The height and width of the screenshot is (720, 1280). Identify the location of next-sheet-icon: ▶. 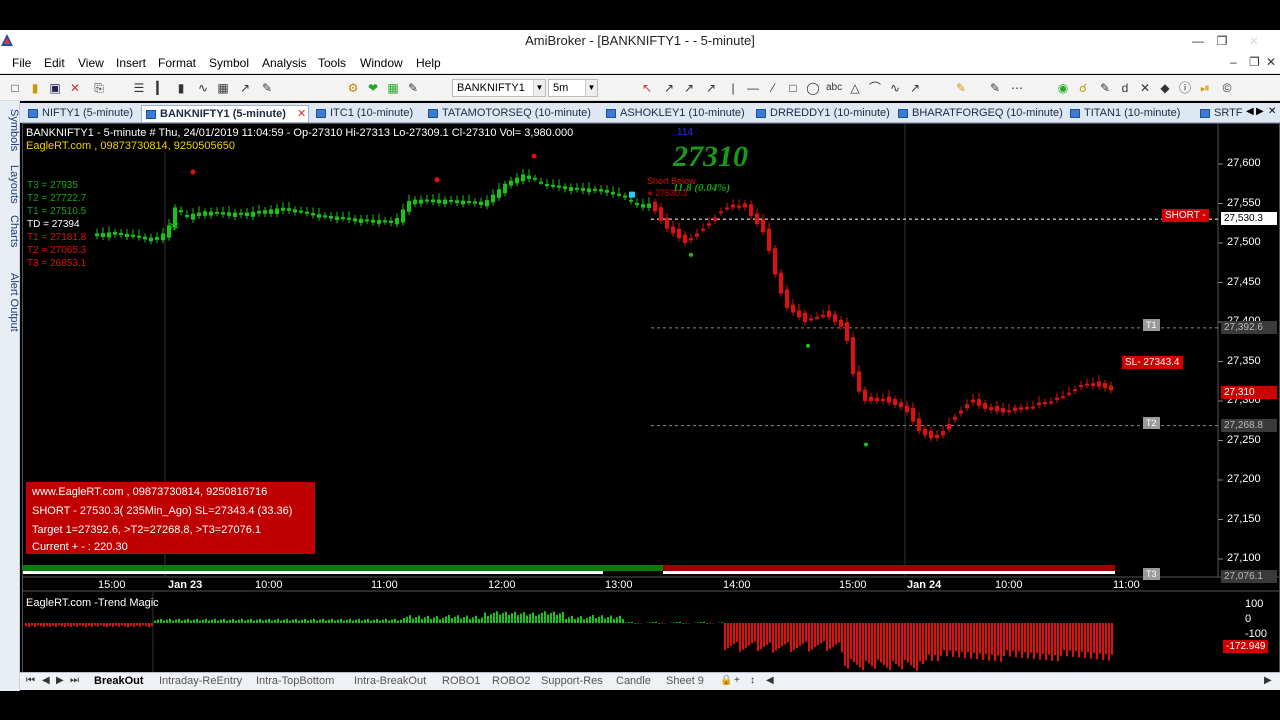
(60, 680).